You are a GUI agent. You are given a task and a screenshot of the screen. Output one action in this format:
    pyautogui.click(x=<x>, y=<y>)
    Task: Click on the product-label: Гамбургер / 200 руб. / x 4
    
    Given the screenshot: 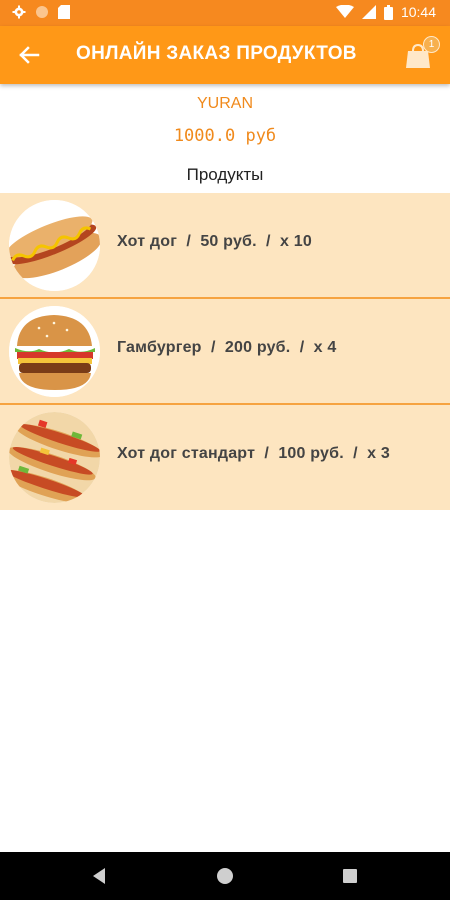 What is the action you would take?
    pyautogui.click(x=227, y=347)
    